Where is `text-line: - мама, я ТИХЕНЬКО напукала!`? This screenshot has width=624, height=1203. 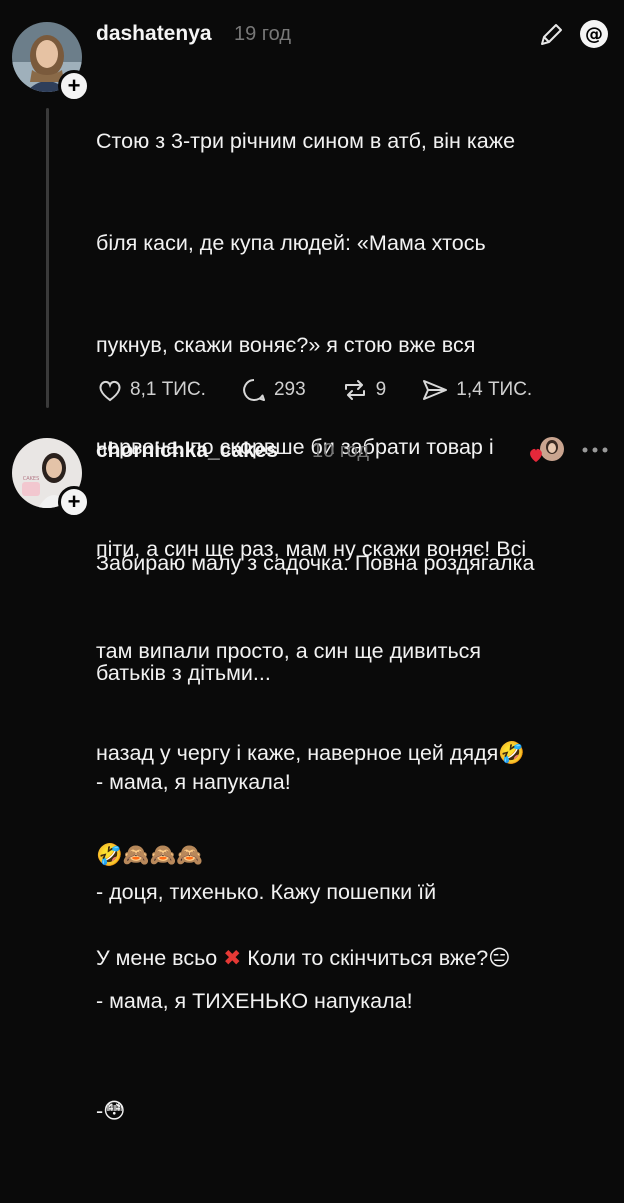 text-line: - мама, я ТИХЕНЬКО напукала! is located at coordinates (254, 1001).